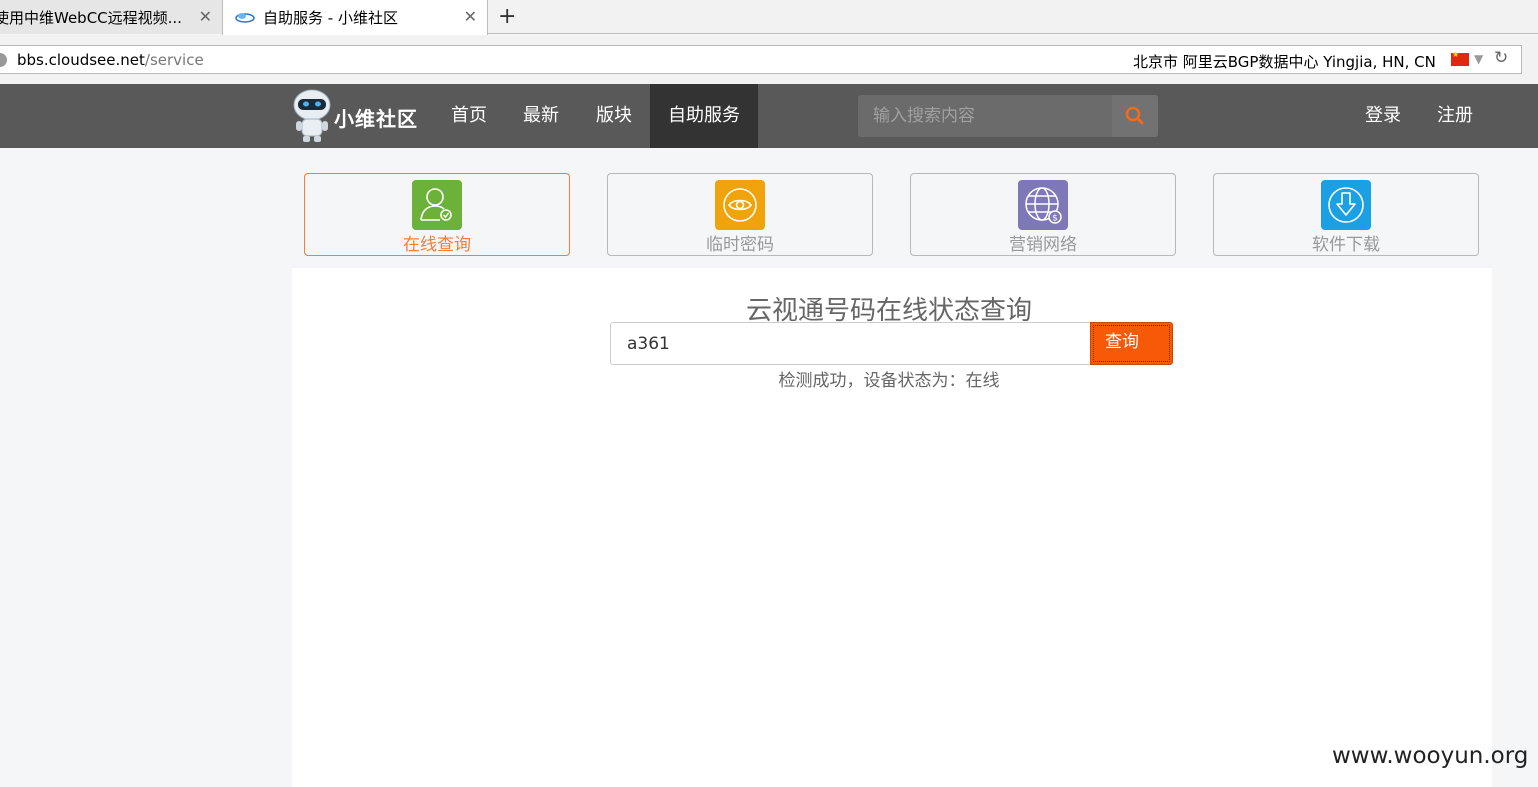  I want to click on nav-home: 首页, so click(469, 116).